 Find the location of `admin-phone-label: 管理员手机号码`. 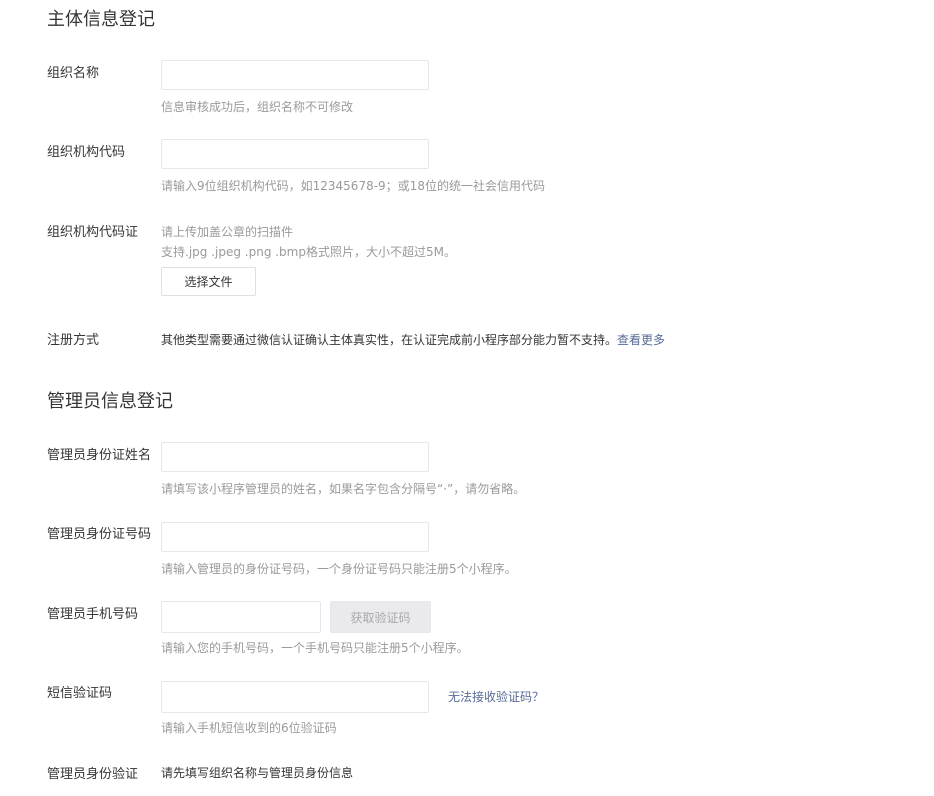

admin-phone-label: 管理员手机号码 is located at coordinates (93, 614).